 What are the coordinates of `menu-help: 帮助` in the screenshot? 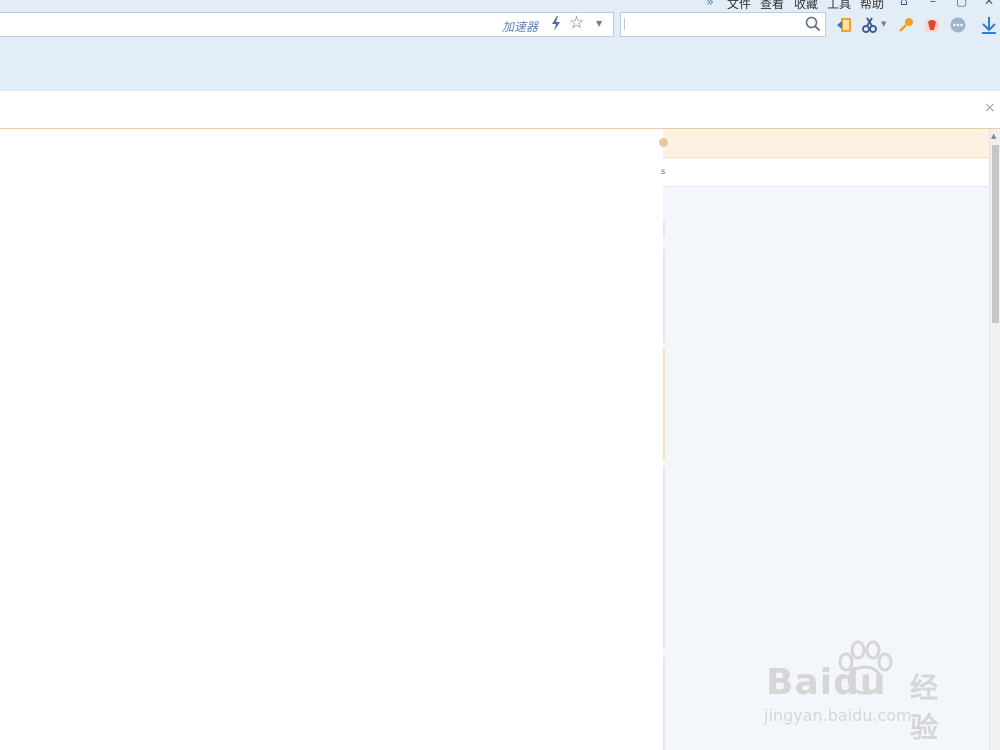 It's located at (872, 6).